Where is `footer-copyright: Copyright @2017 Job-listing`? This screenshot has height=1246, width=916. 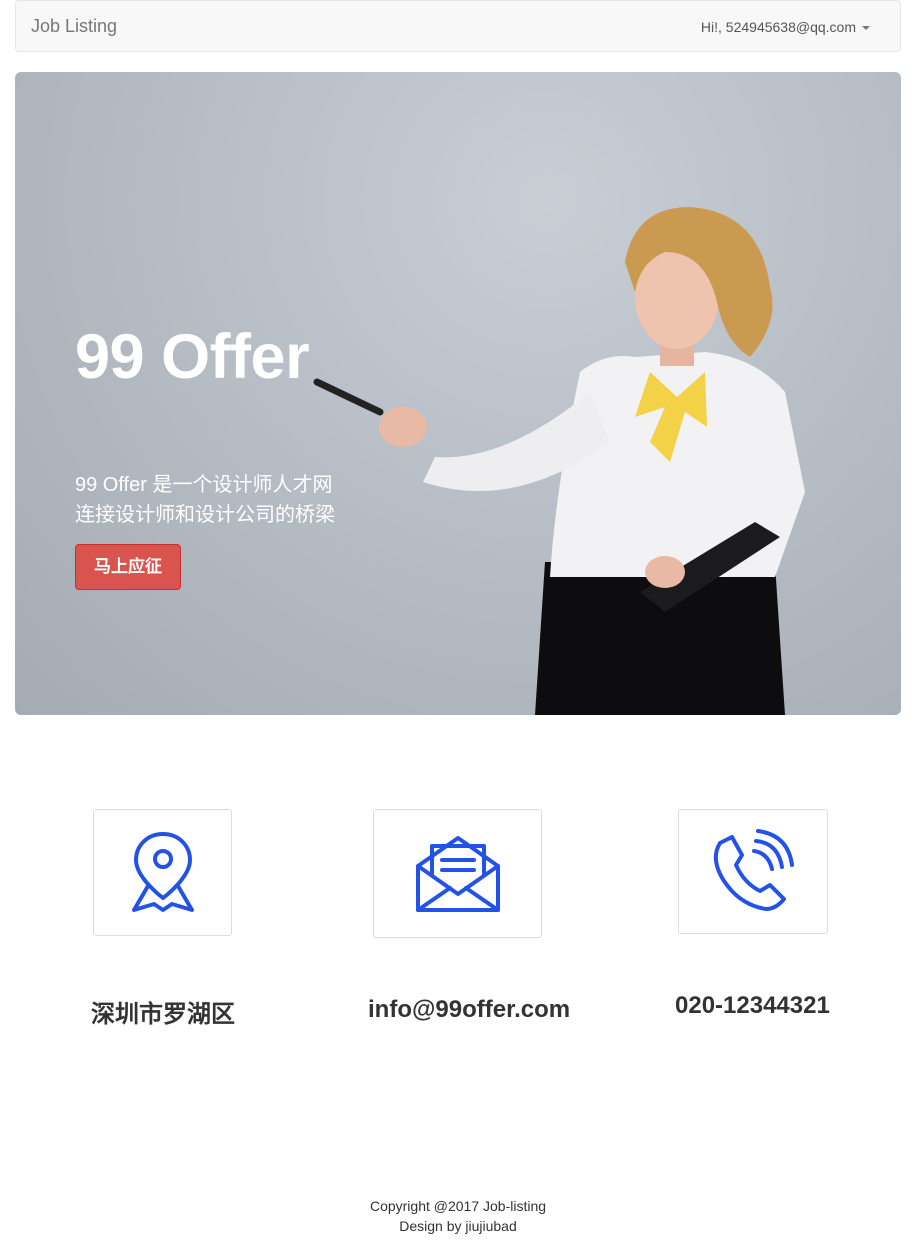
footer-copyright: Copyright @2017 Job-listing is located at coordinates (458, 1206).